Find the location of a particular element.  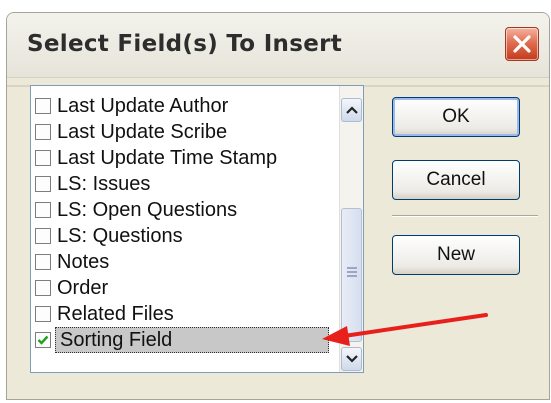

list-item: LS: Open Questions is located at coordinates (187, 210).